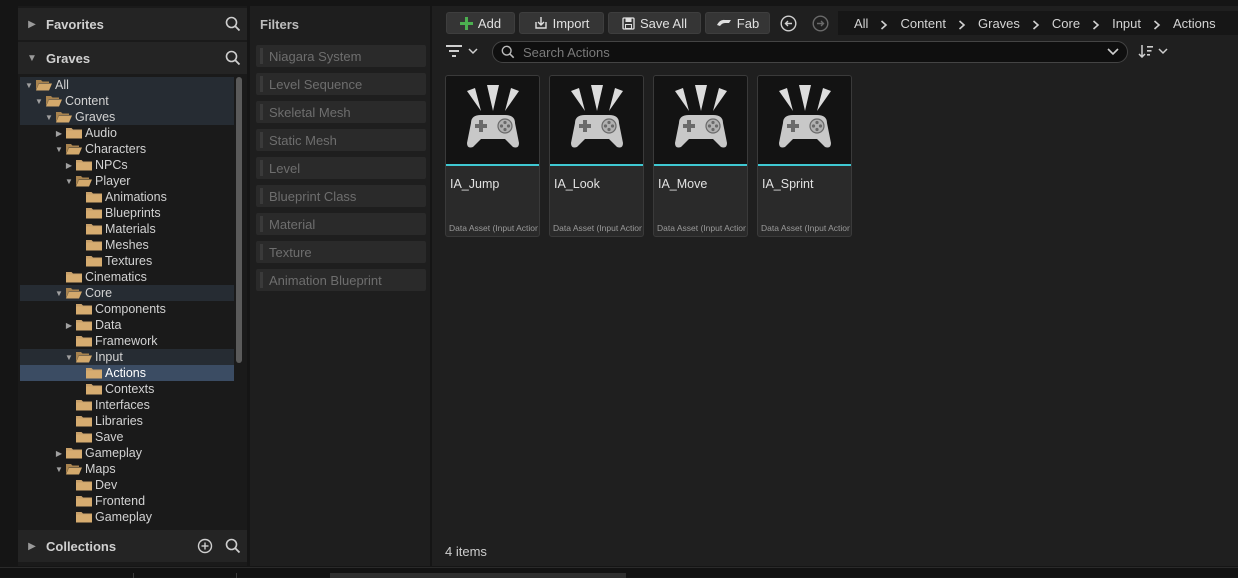  I want to click on asset-type: Data Asset (Input Action), so click(493, 228).